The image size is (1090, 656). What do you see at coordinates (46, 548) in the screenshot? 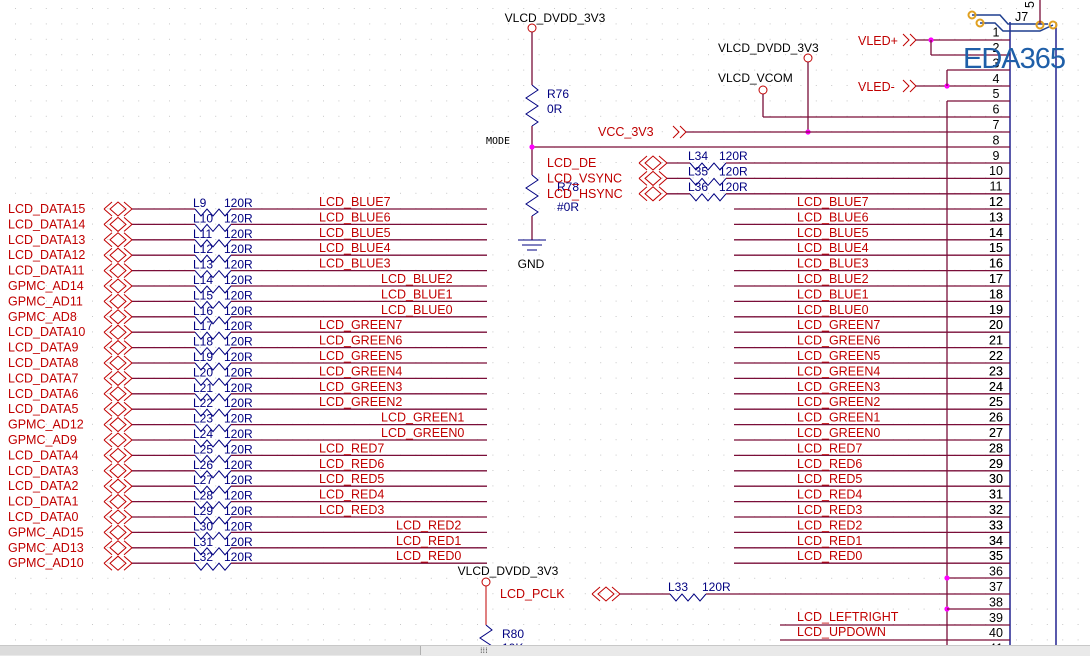
I see `data-port-label: GPMC_AD13` at bounding box center [46, 548].